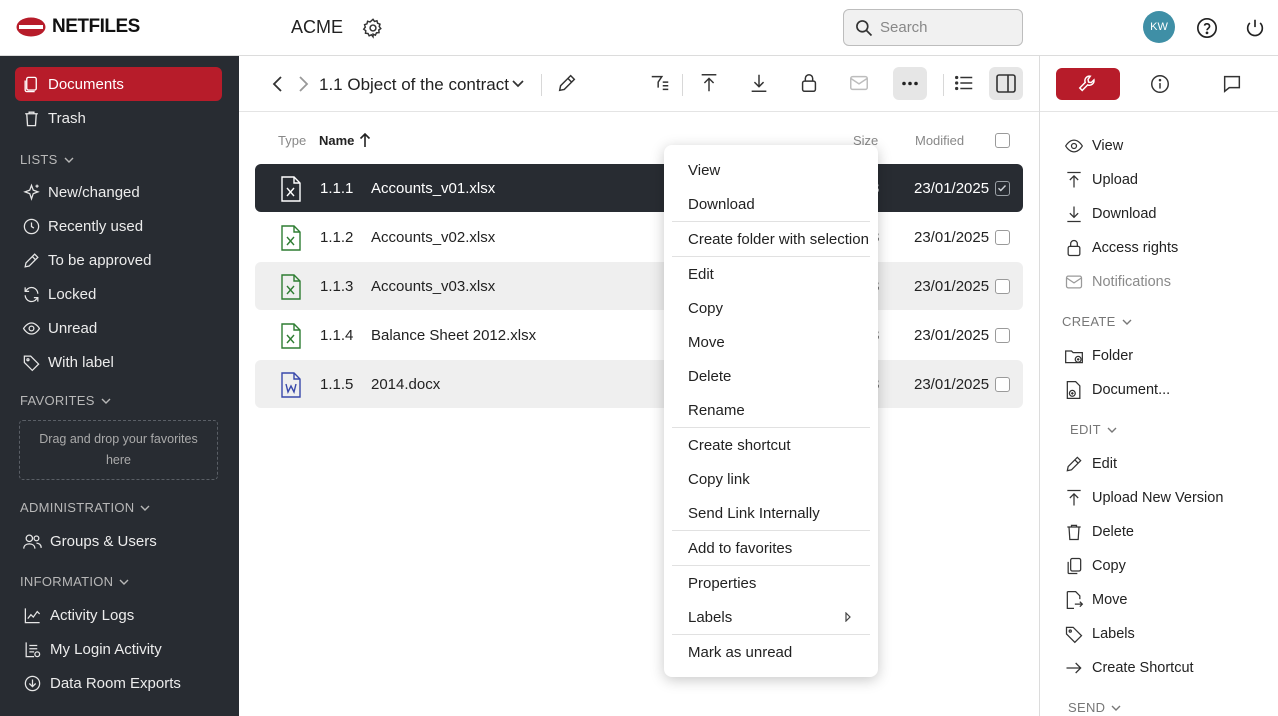 This screenshot has height=716, width=1278. I want to click on sidebar-item-my-login-activity: My Login Activity, so click(118, 649).